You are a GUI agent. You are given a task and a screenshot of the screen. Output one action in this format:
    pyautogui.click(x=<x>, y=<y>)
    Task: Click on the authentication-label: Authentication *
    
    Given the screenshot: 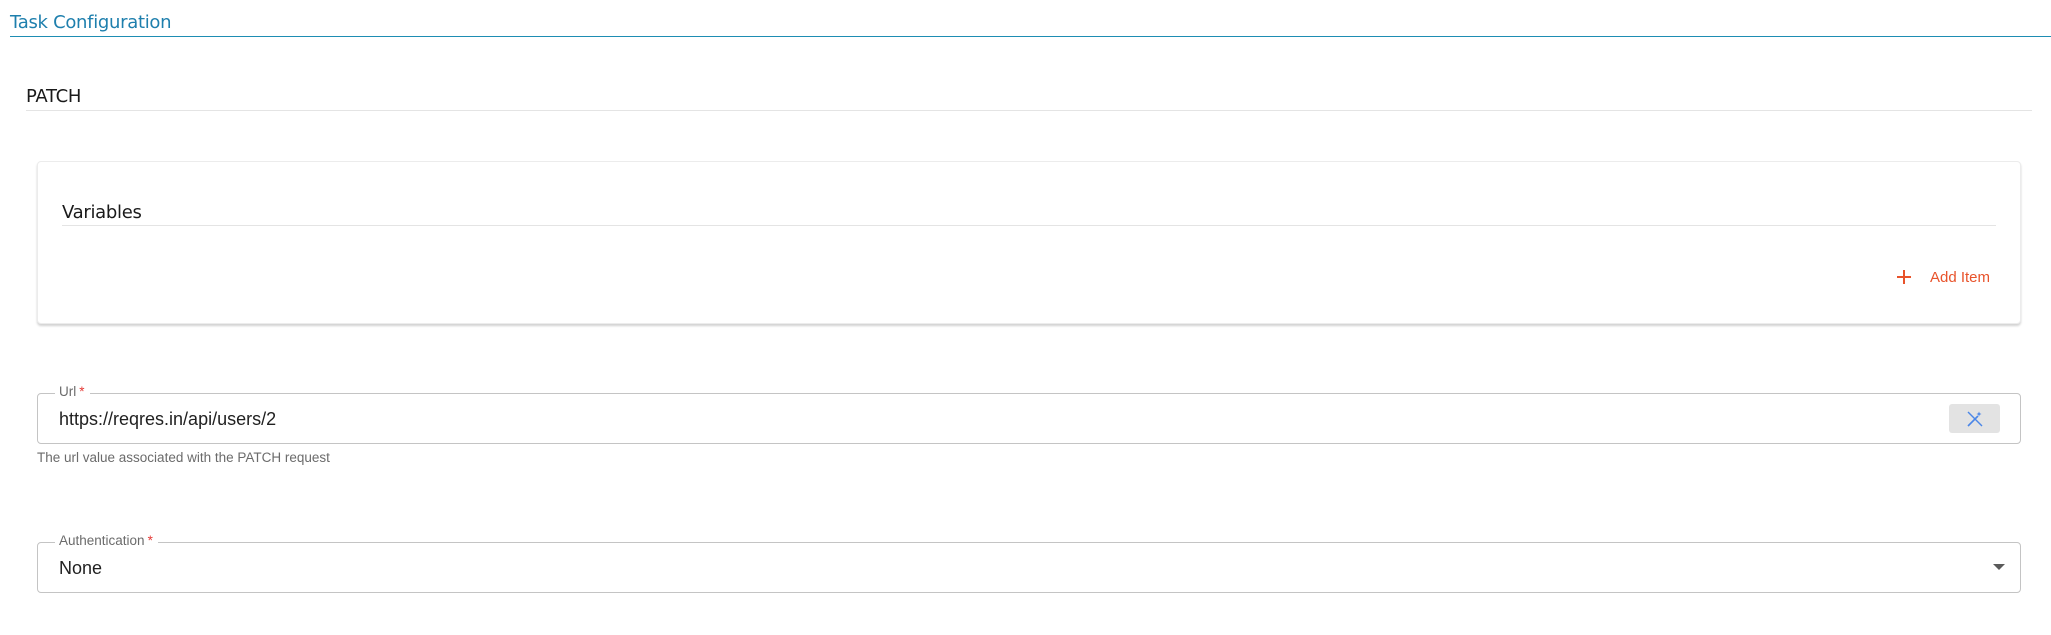 What is the action you would take?
    pyautogui.click(x=106, y=541)
    